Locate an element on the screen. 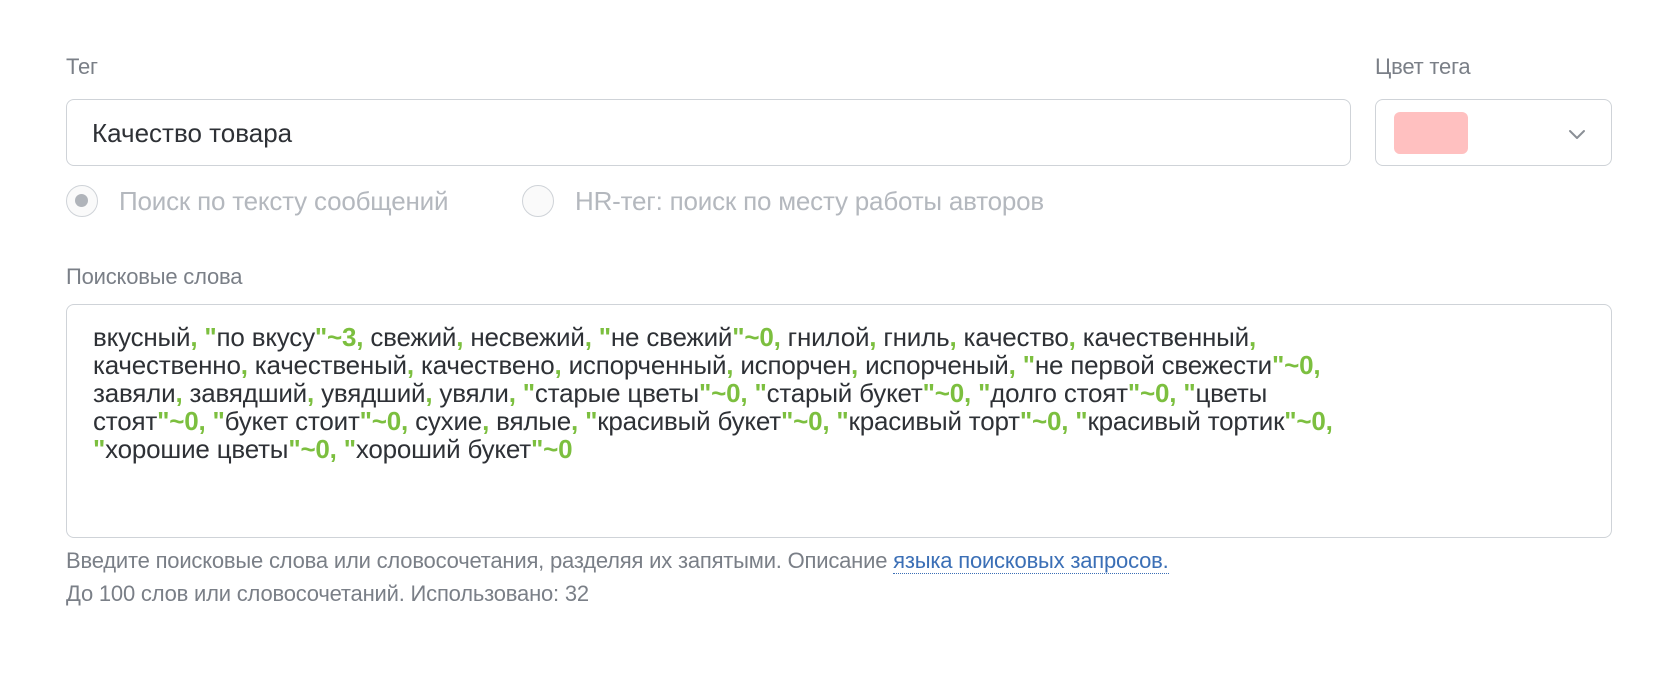 The image size is (1676, 684). query-language-link: языка поисковых запросов. is located at coordinates (1031, 561).